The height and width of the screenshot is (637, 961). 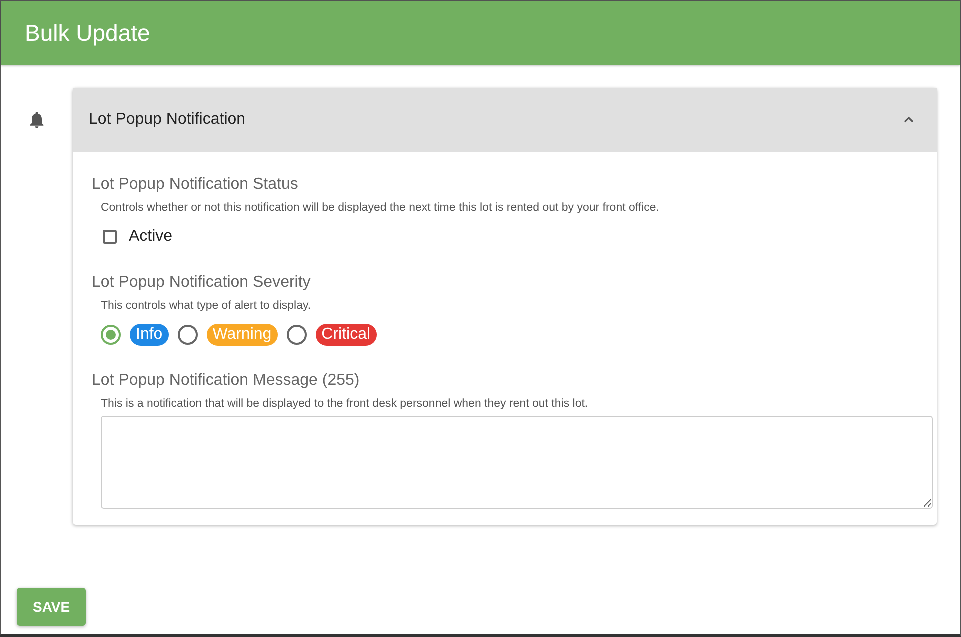 I want to click on checkbox-label: Active, so click(x=151, y=237).